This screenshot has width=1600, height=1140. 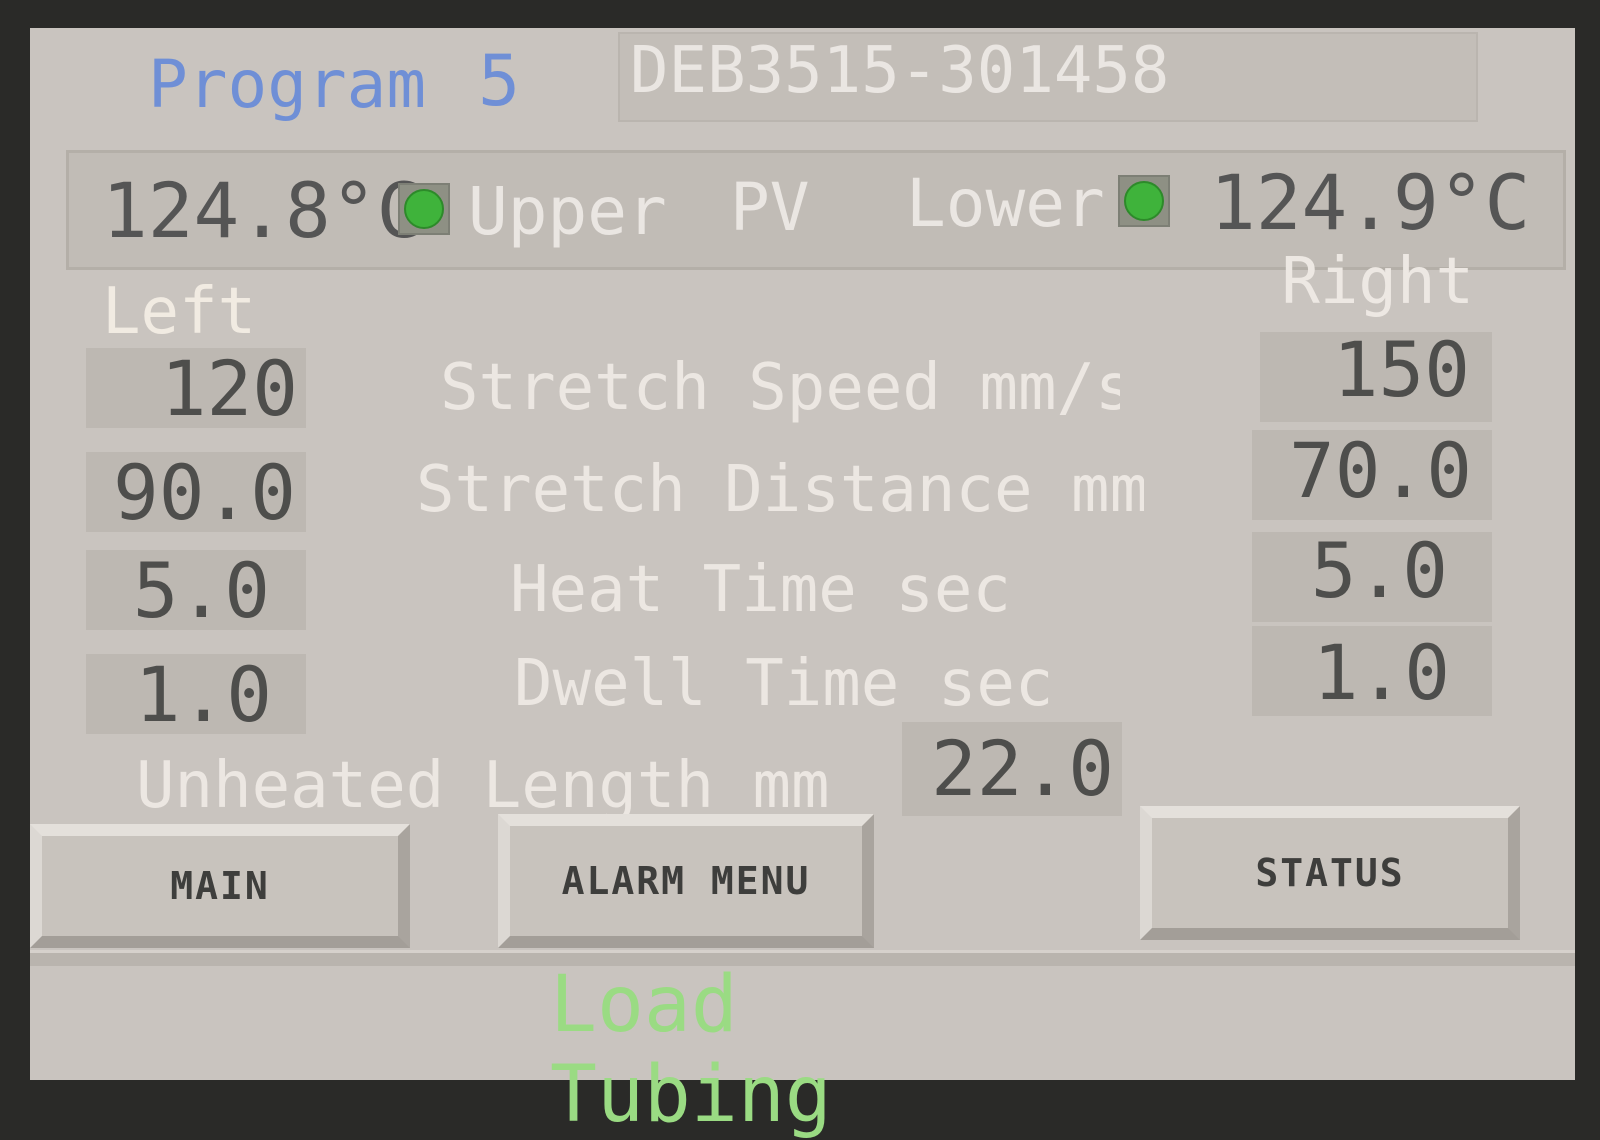 I want to click on upper-pv-value: 124.8°C, so click(x=262, y=210).